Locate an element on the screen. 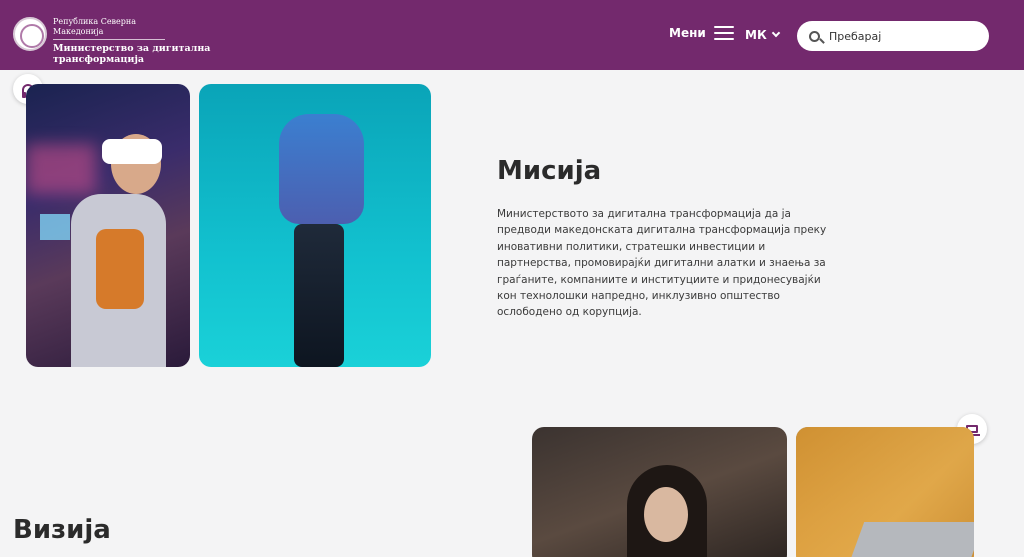  robotic-hand-image is located at coordinates (315, 225).